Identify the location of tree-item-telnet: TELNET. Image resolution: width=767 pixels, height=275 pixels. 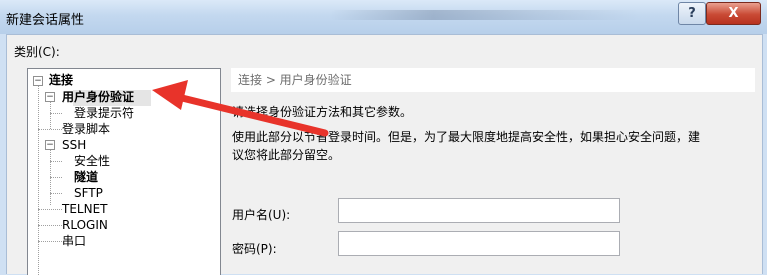
(85, 209).